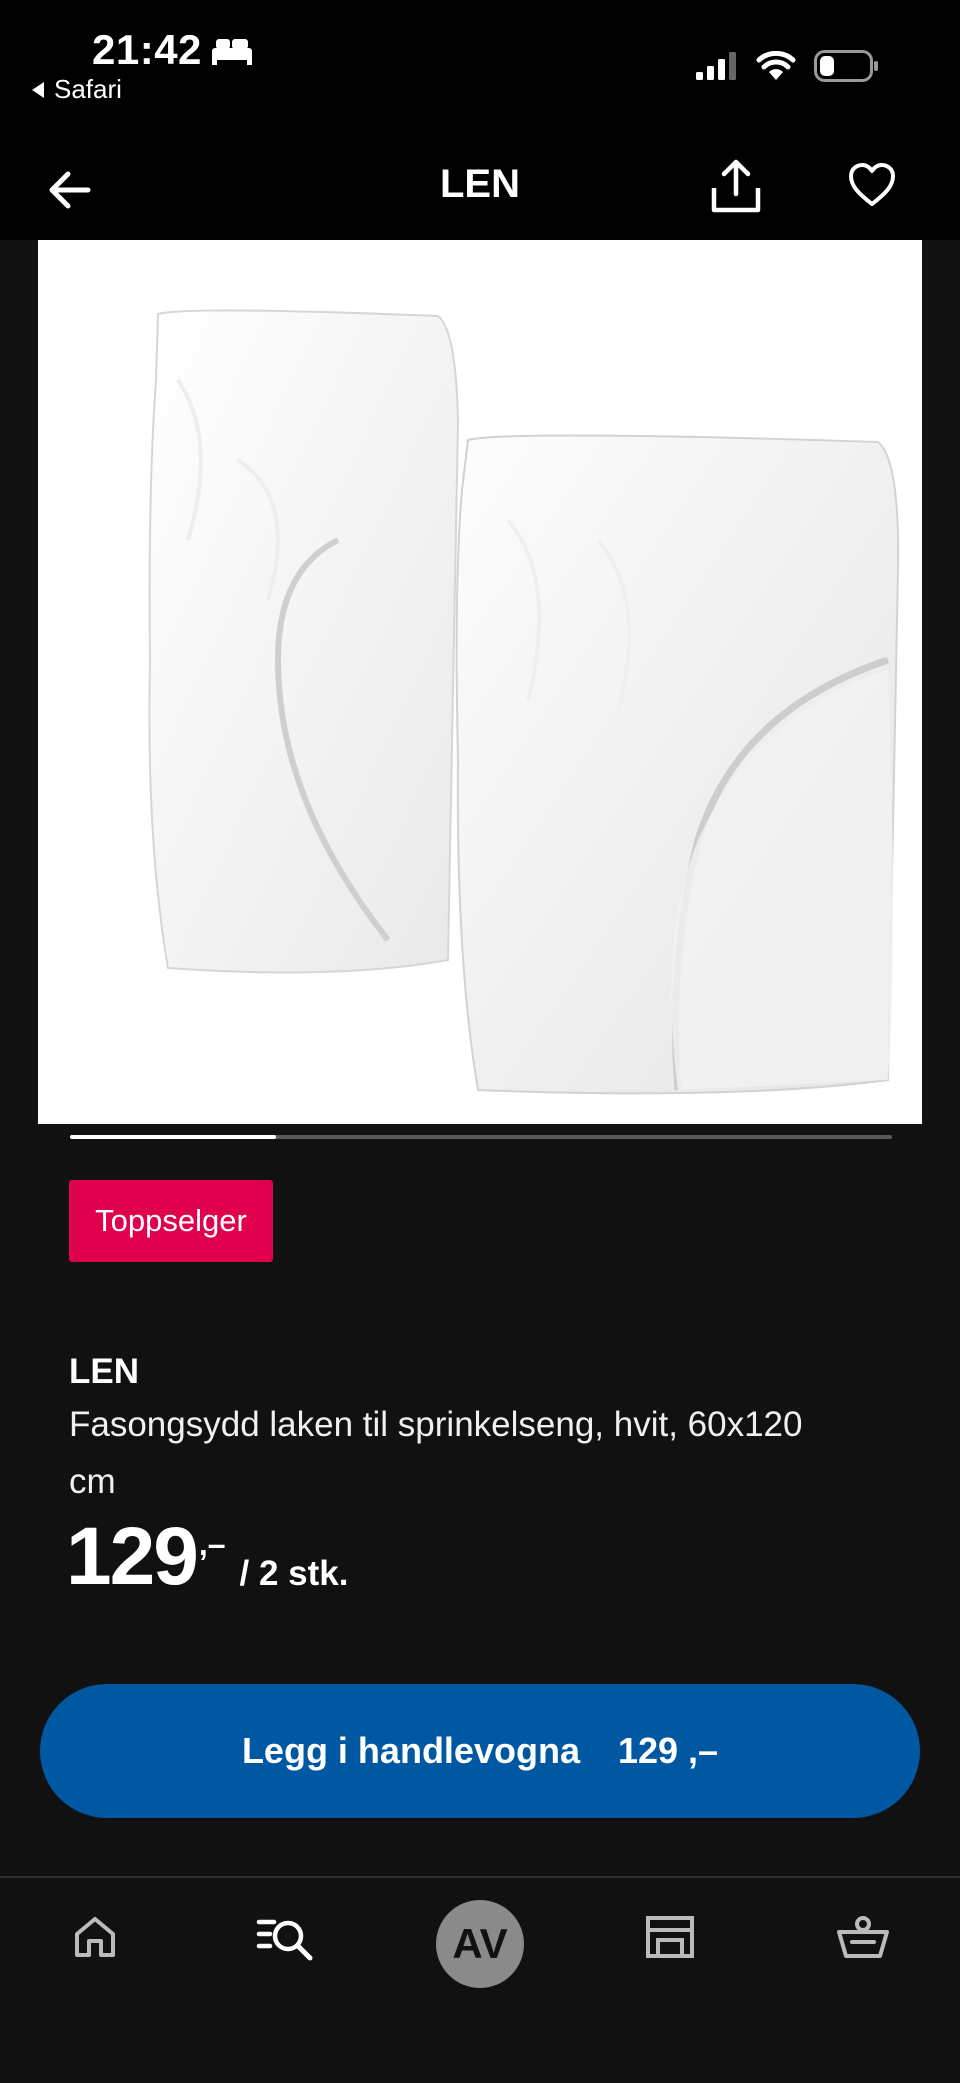 The image size is (960, 2083). What do you see at coordinates (38, 89) in the screenshot?
I see `back-triangle-icon` at bounding box center [38, 89].